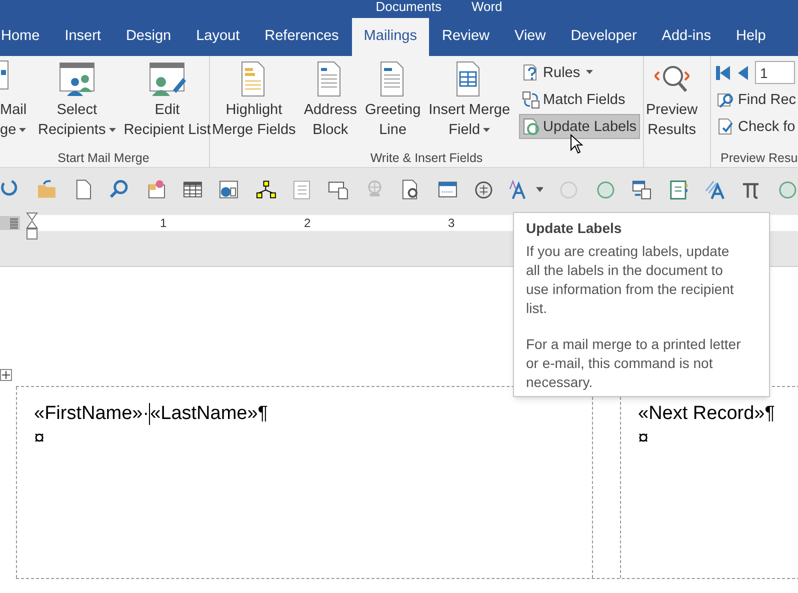  What do you see at coordinates (92, 413) in the screenshot?
I see `merge-field: «FirstName»·` at bounding box center [92, 413].